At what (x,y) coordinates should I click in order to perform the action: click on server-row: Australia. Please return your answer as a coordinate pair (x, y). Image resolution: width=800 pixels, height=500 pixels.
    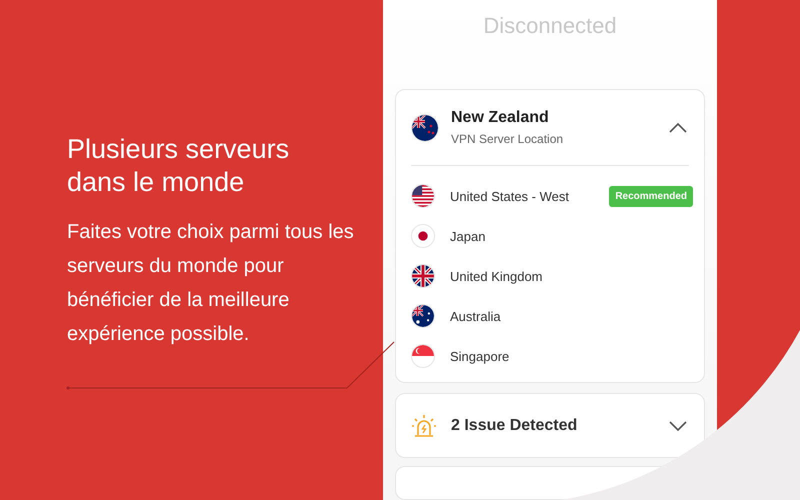
    Looking at the image, I should click on (550, 316).